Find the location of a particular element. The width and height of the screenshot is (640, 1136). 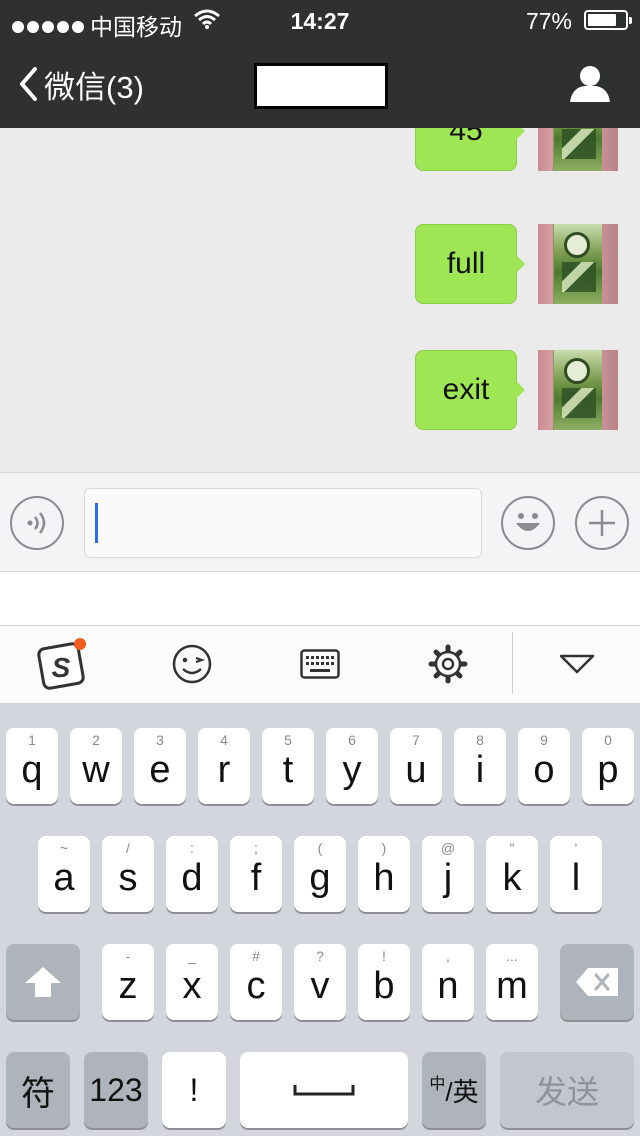

key-b: ! b is located at coordinates (384, 982).